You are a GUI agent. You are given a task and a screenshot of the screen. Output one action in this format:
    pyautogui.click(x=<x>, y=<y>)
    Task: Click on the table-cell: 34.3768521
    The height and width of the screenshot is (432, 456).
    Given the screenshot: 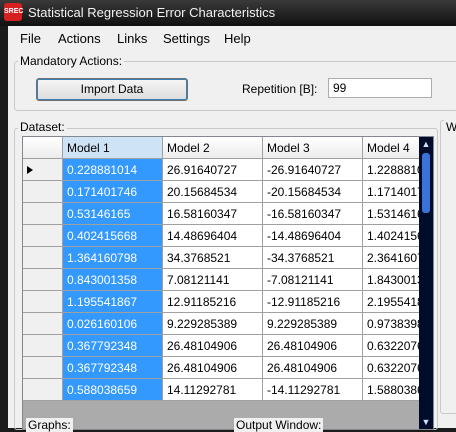 What is the action you would take?
    pyautogui.click(x=213, y=258)
    